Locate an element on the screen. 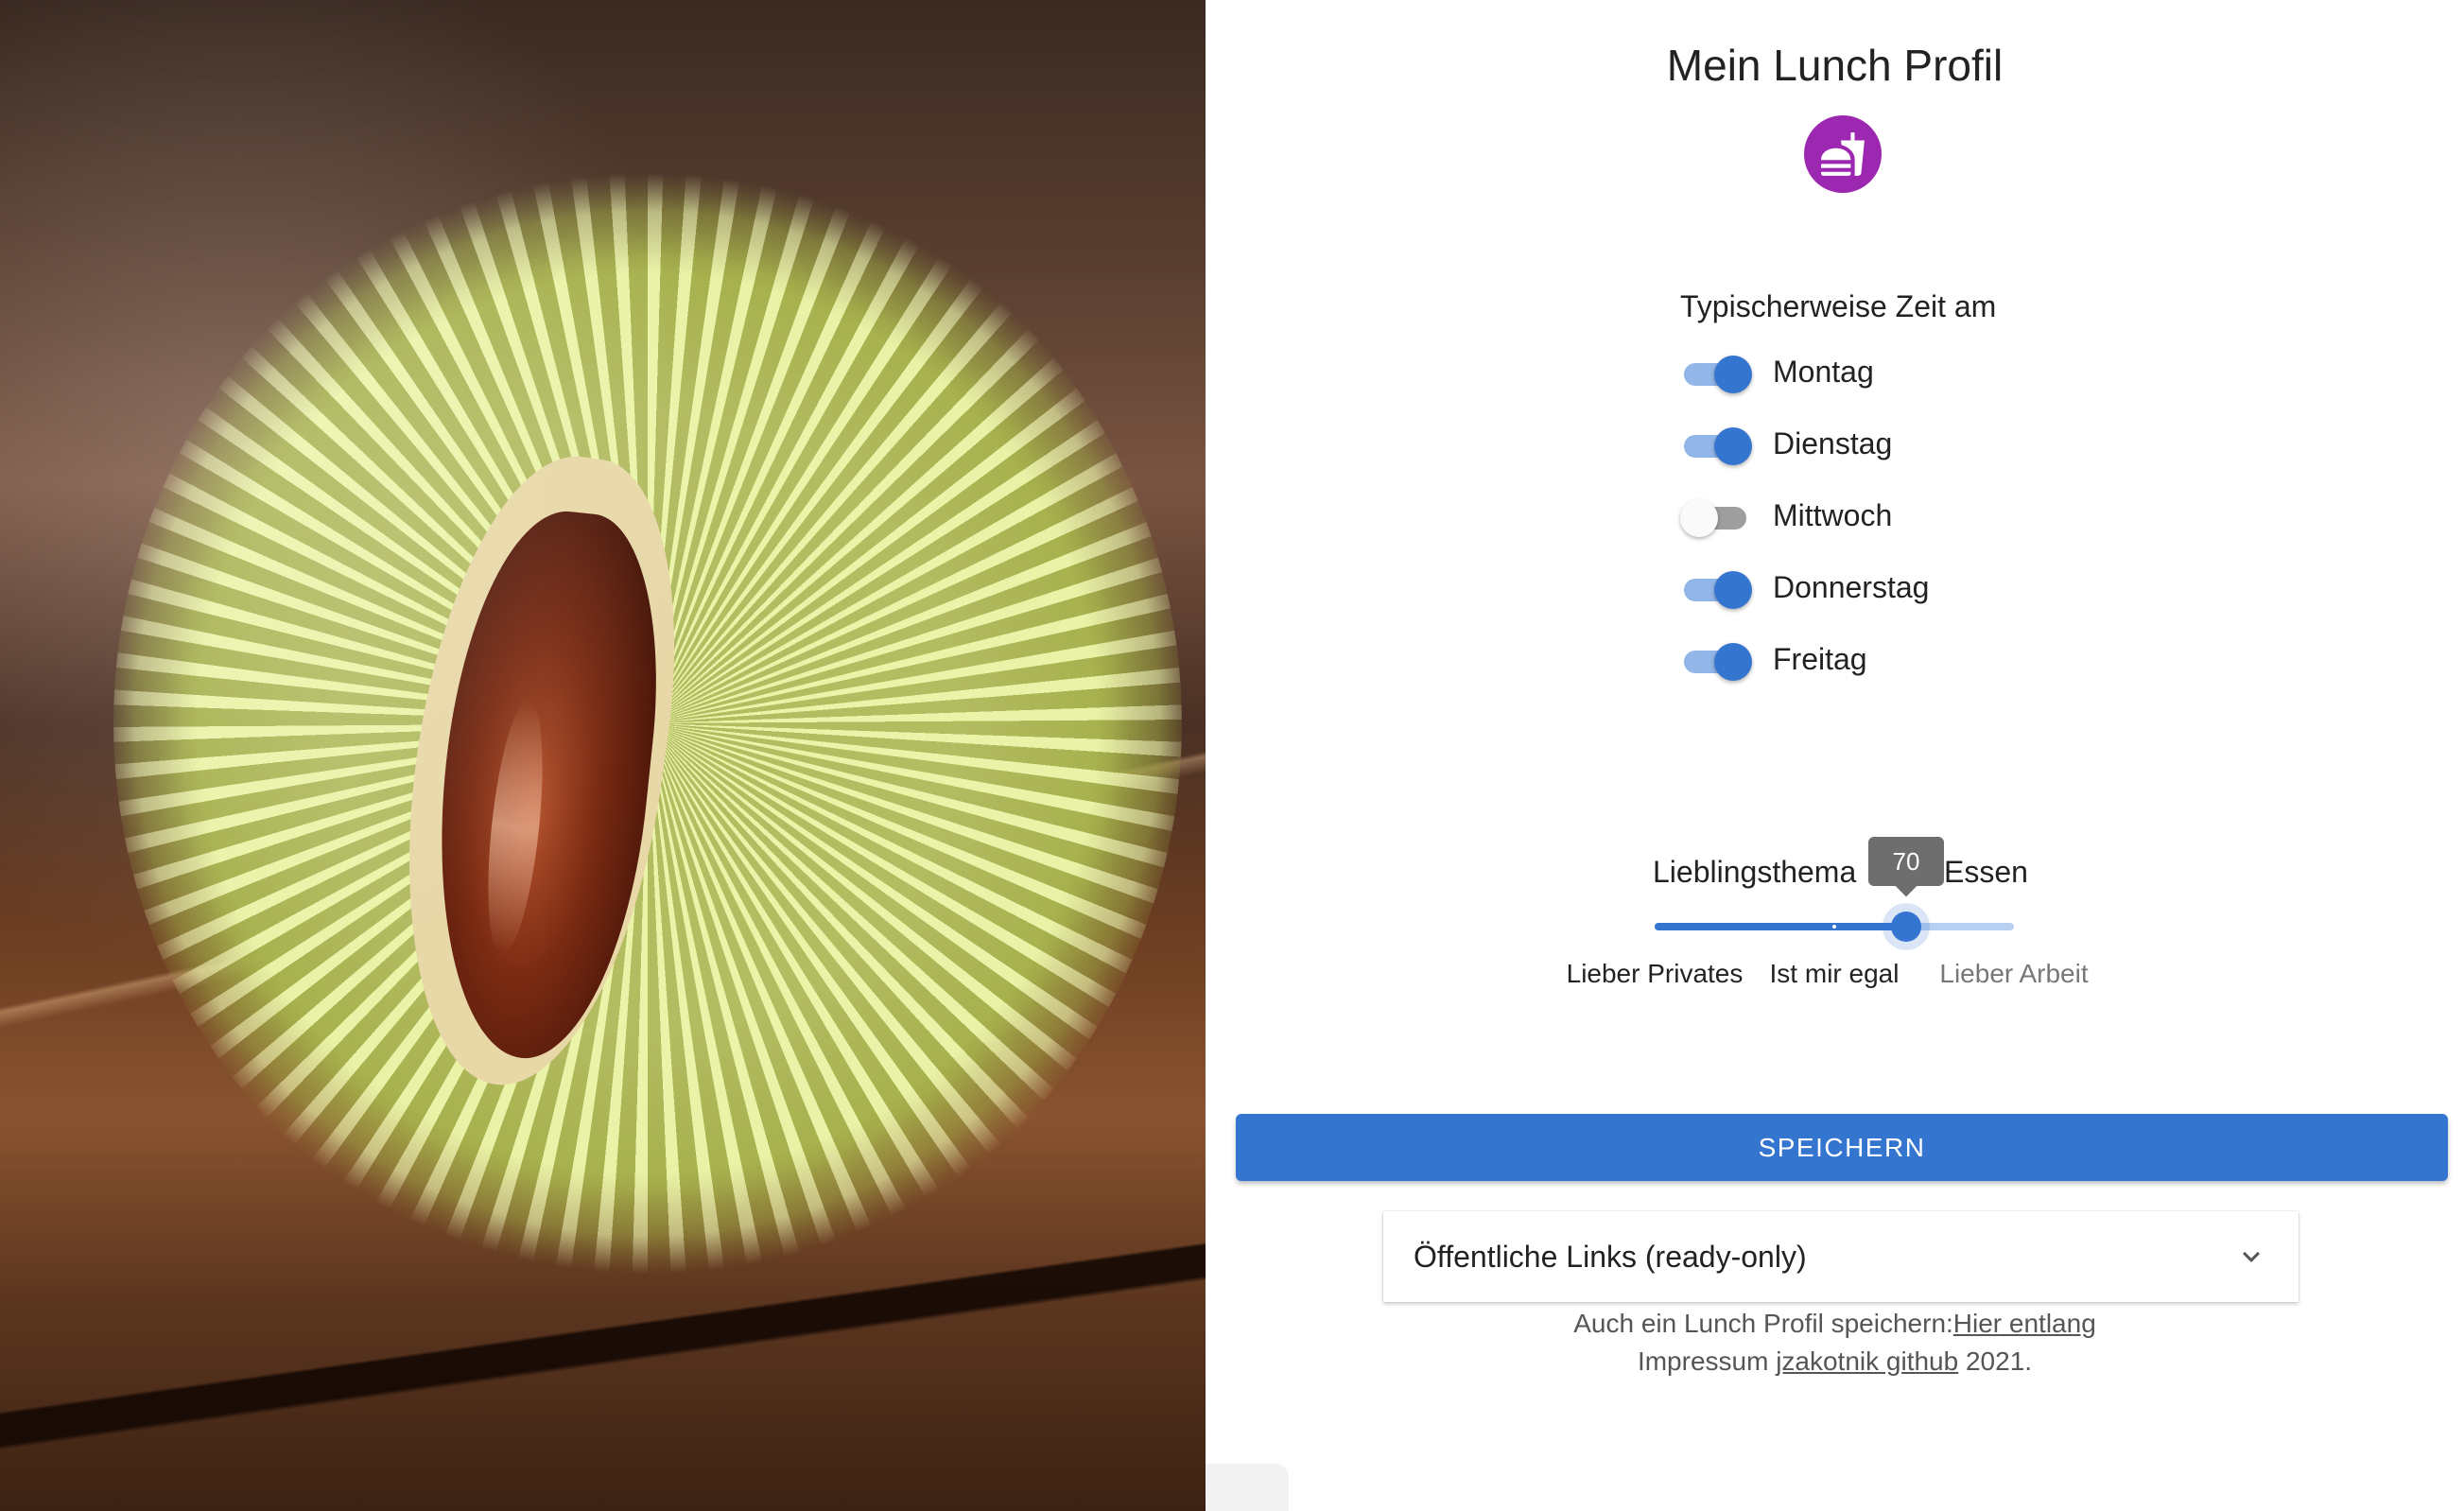  day-row-montag: Montag is located at coordinates (1777, 371).